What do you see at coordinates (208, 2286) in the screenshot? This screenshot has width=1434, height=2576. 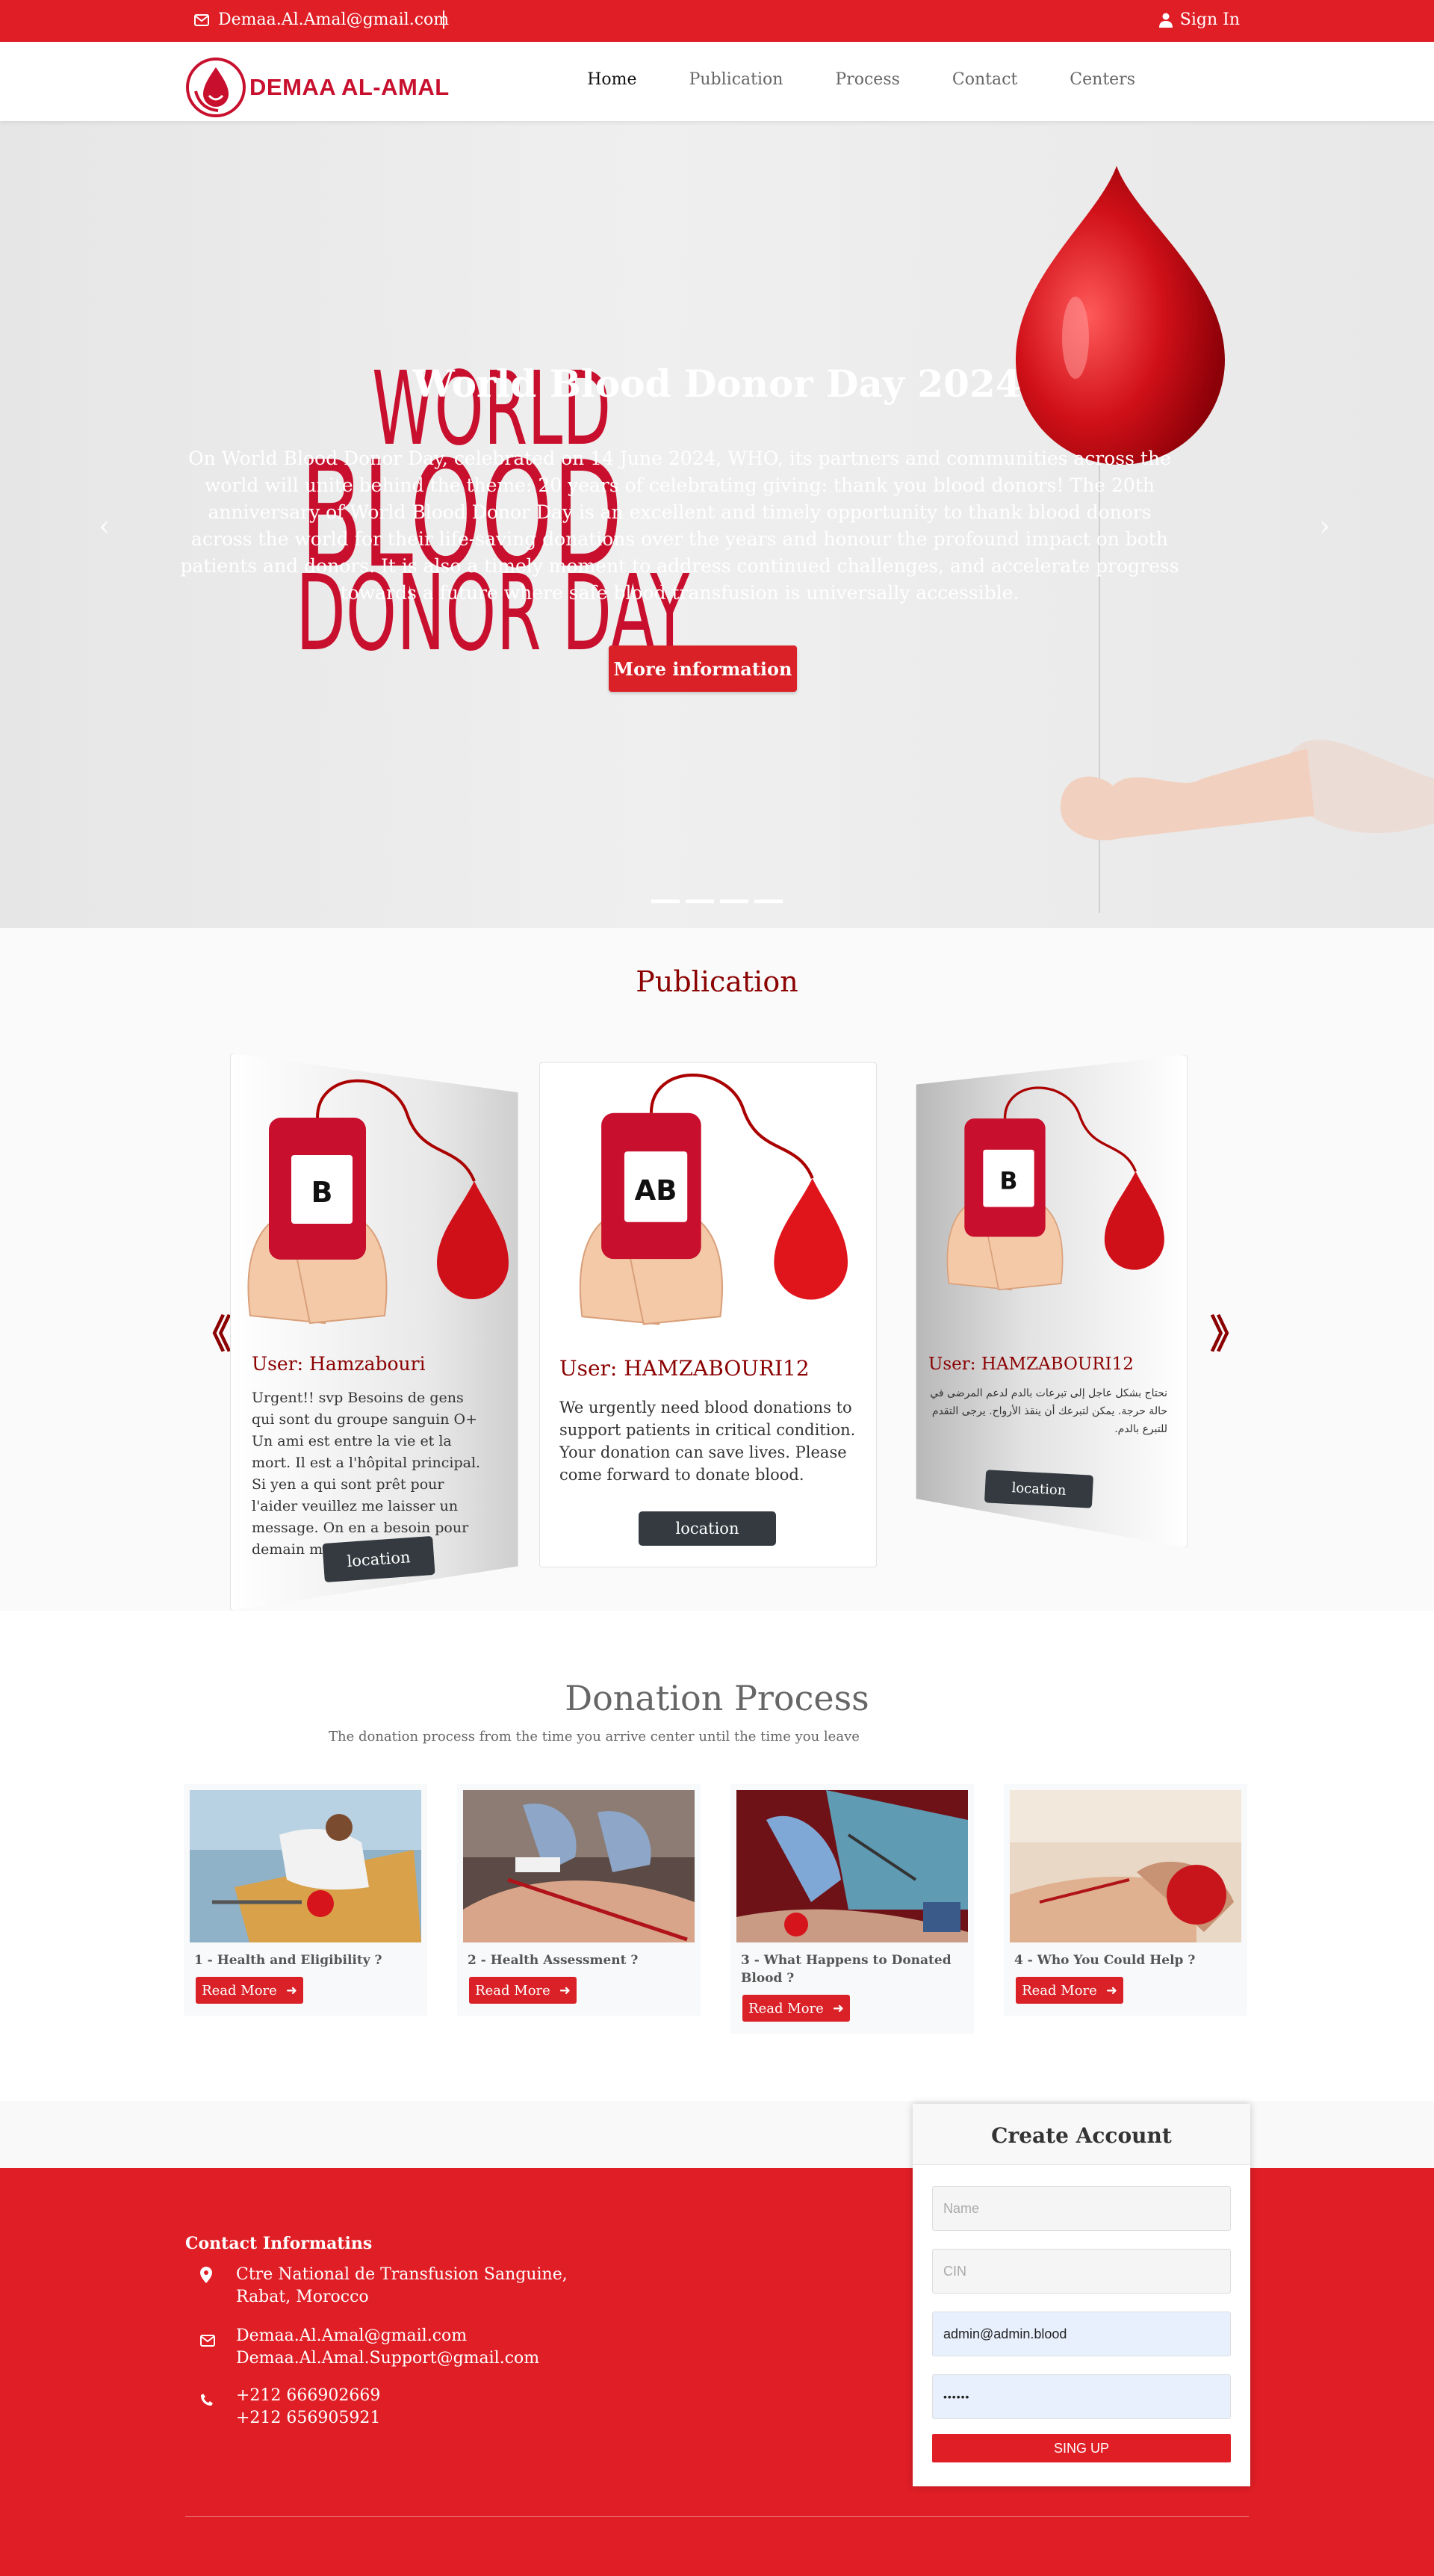 I see `map-pin-icon` at bounding box center [208, 2286].